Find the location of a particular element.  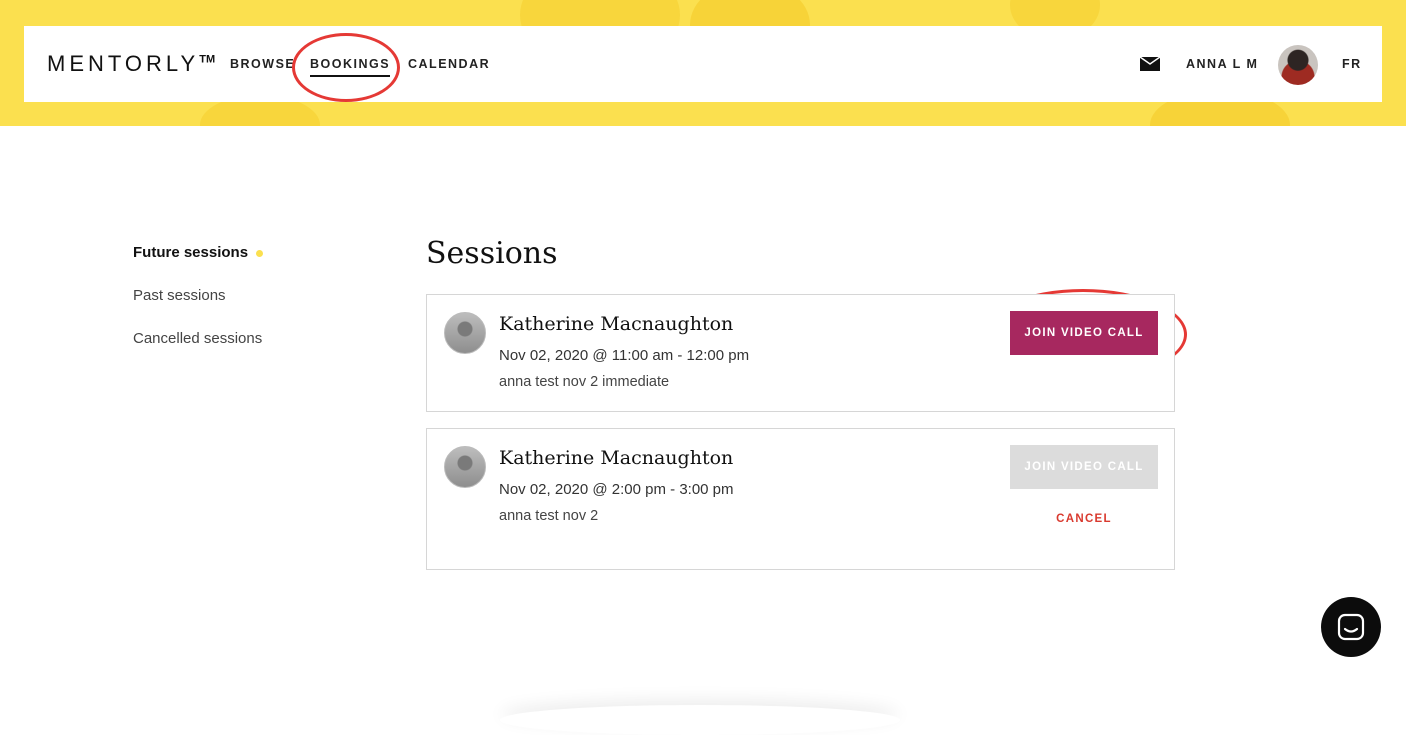

user-avatar is located at coordinates (1298, 65).